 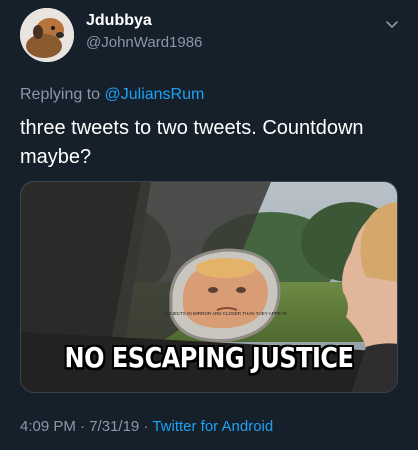 I want to click on tweet-date: 7/31/19, so click(x=114, y=426).